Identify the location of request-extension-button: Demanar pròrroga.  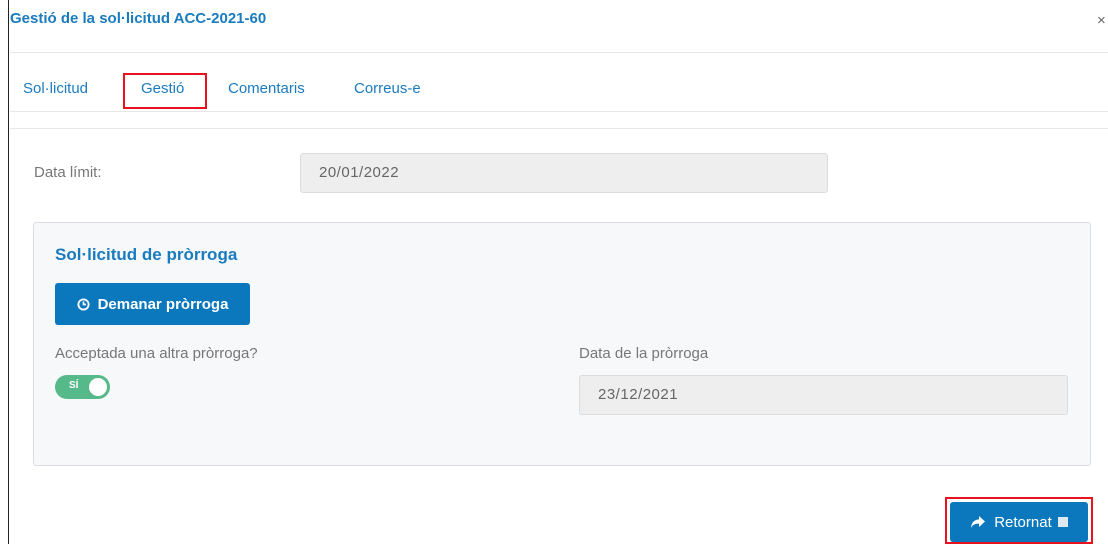
(152, 304).